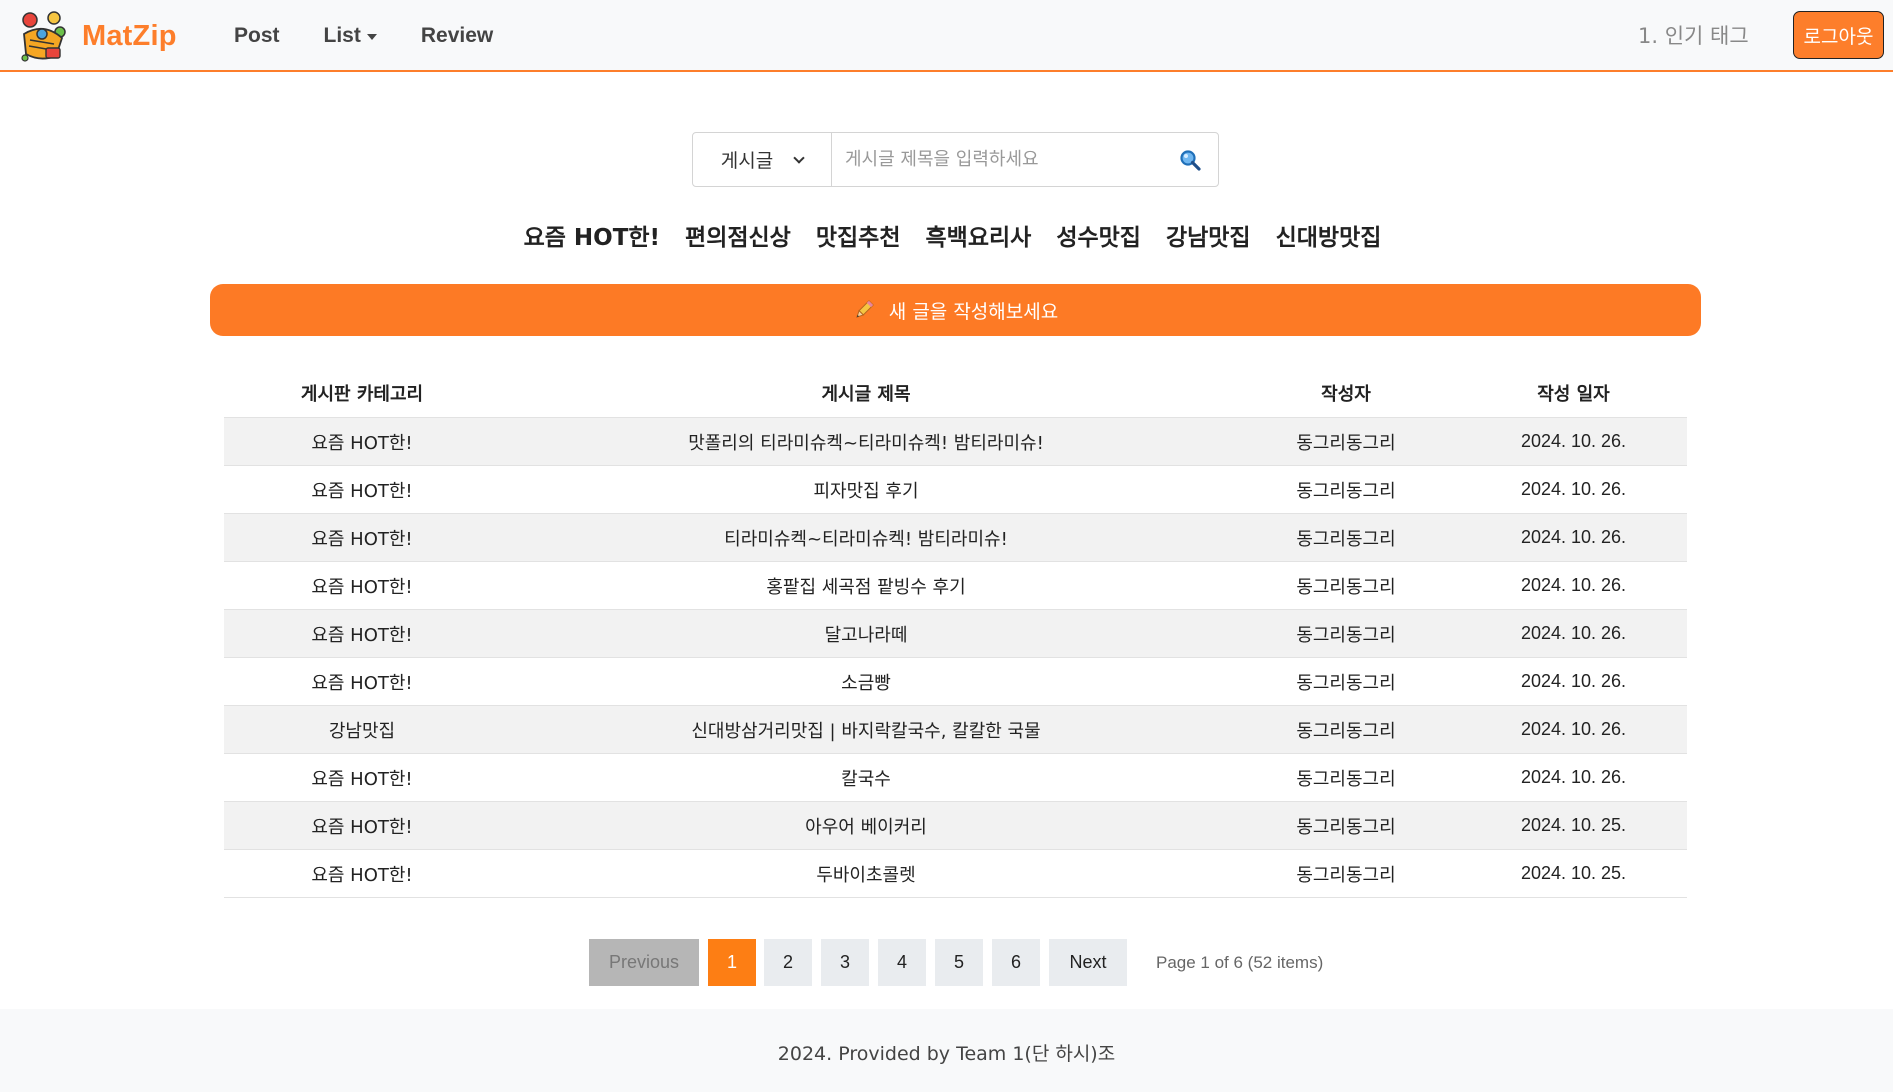 This screenshot has height=1092, width=1893. I want to click on logout-button: 로그아웃, so click(1838, 35).